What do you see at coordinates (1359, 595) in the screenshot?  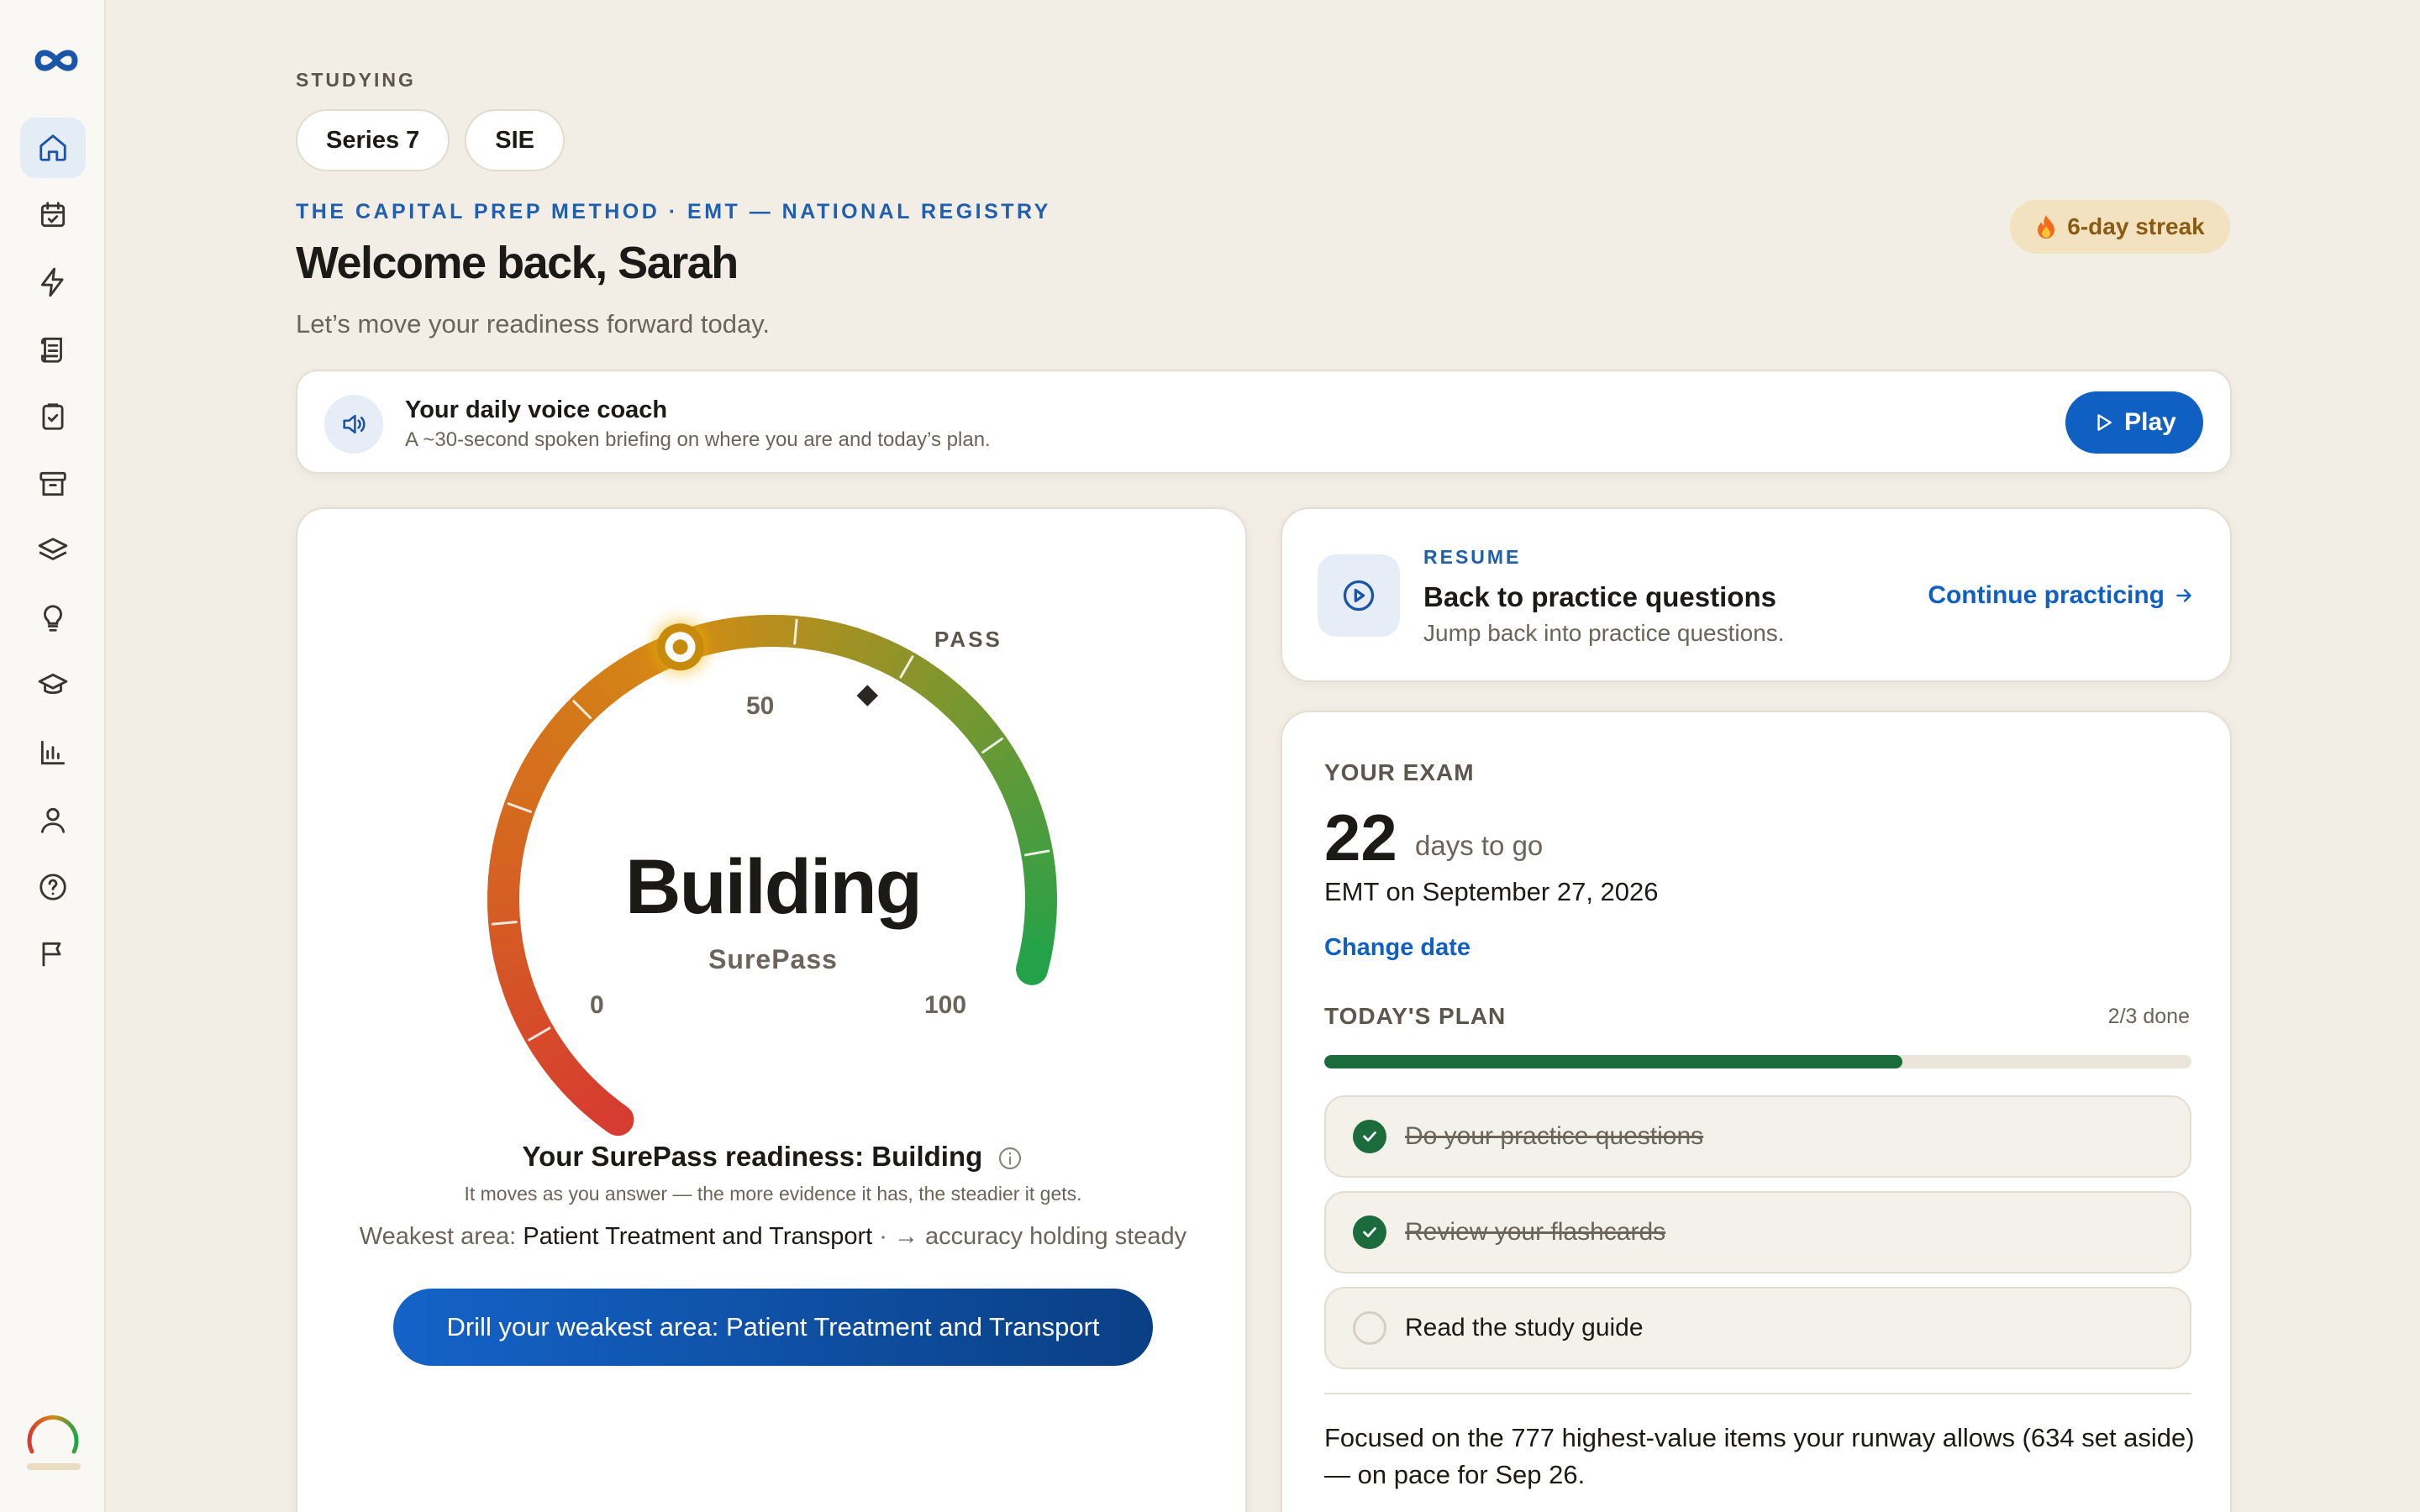 I see `play-circle-icon` at bounding box center [1359, 595].